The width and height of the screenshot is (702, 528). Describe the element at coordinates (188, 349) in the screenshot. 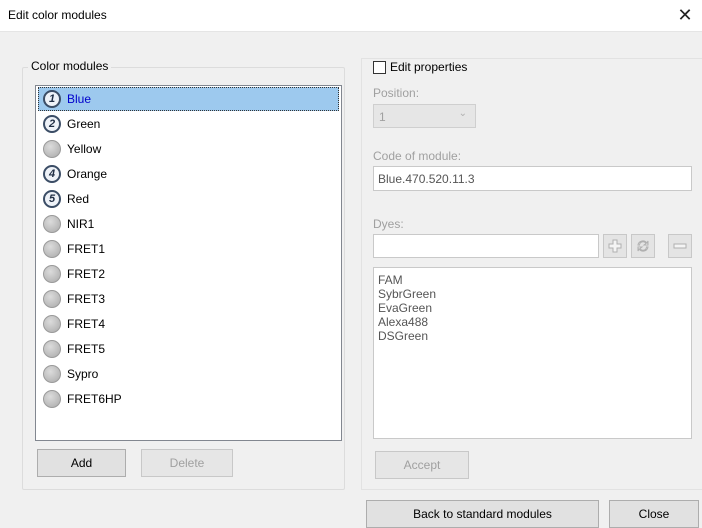

I see `list-item-module: FRET5` at that location.